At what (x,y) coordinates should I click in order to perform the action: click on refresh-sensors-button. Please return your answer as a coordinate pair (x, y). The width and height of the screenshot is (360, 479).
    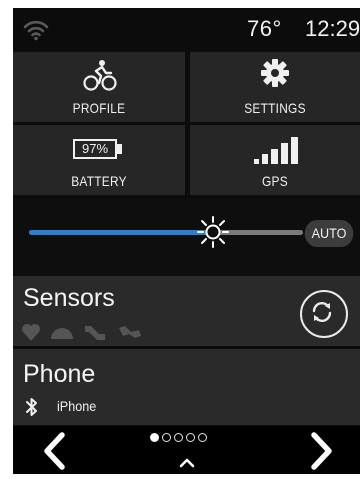
    Looking at the image, I should click on (324, 314).